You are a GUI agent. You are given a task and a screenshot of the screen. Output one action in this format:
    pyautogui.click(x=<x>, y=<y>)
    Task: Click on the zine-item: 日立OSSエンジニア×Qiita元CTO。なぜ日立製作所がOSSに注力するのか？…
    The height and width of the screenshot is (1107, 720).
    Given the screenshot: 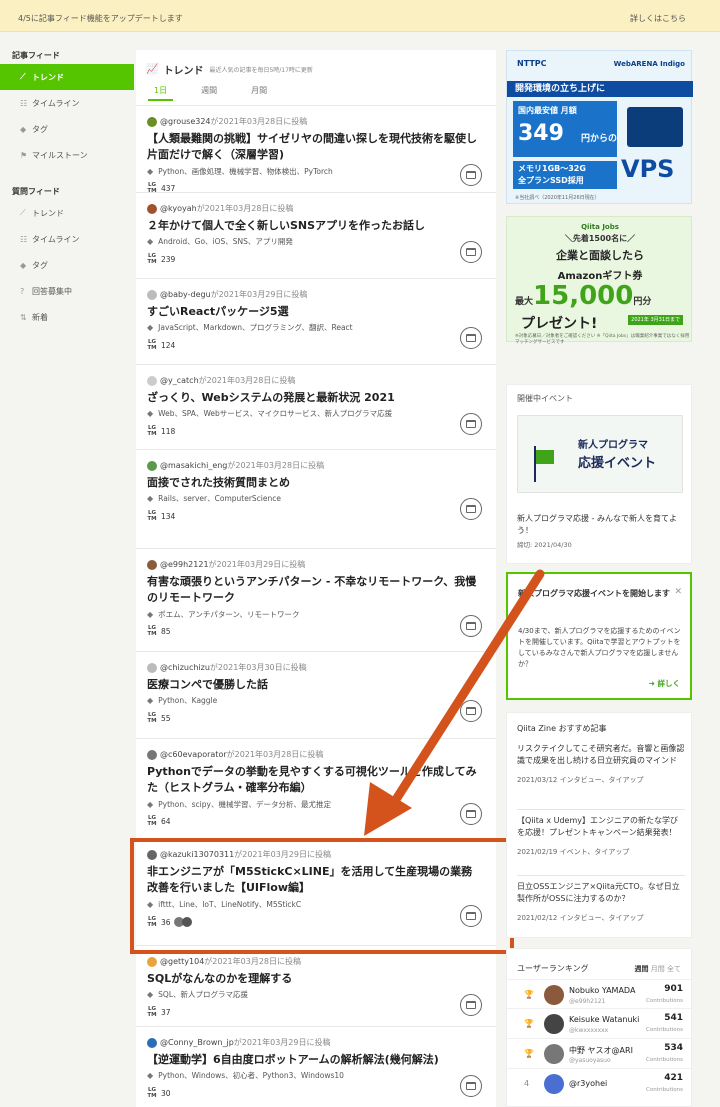 What is the action you would take?
    pyautogui.click(x=601, y=902)
    